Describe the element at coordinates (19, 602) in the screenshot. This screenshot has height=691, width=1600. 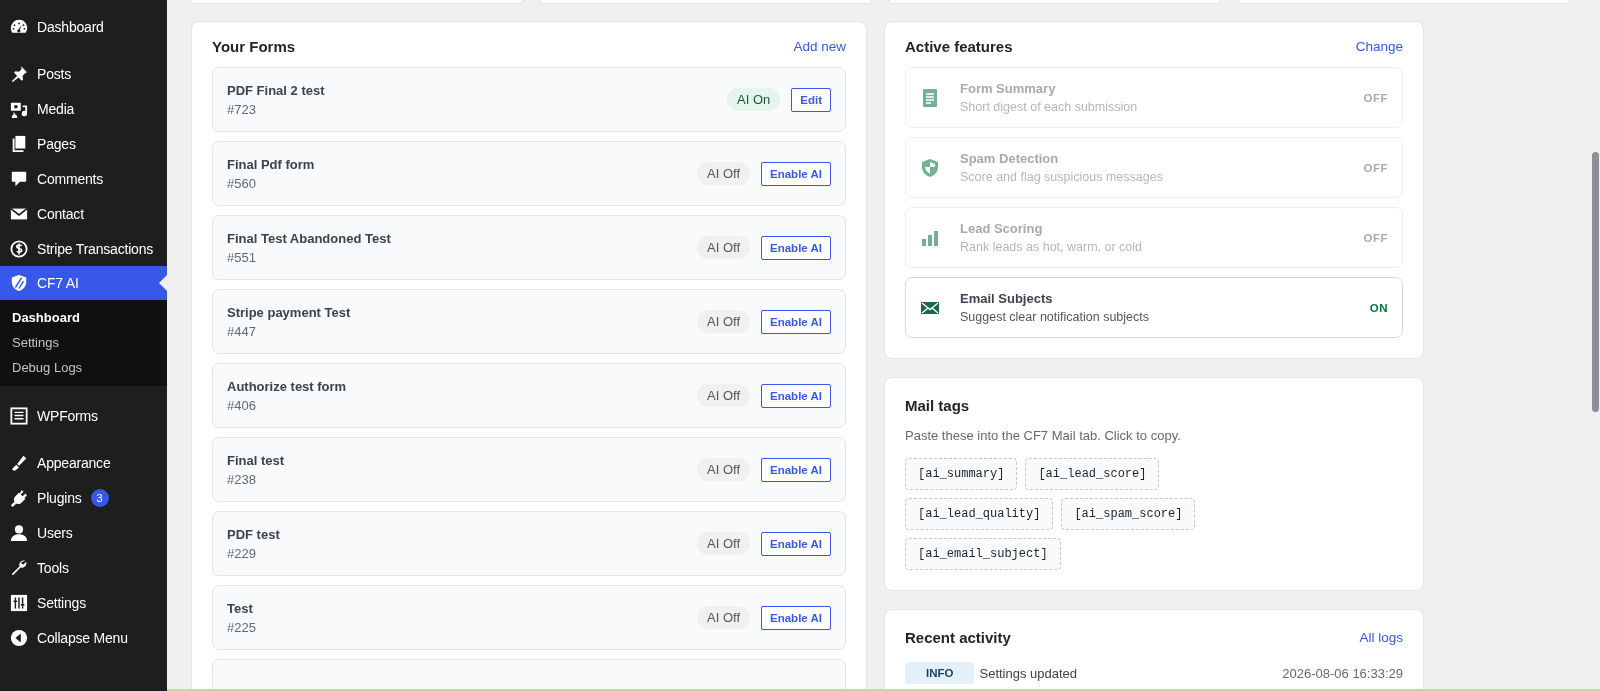
I see `sliders-icon` at that location.